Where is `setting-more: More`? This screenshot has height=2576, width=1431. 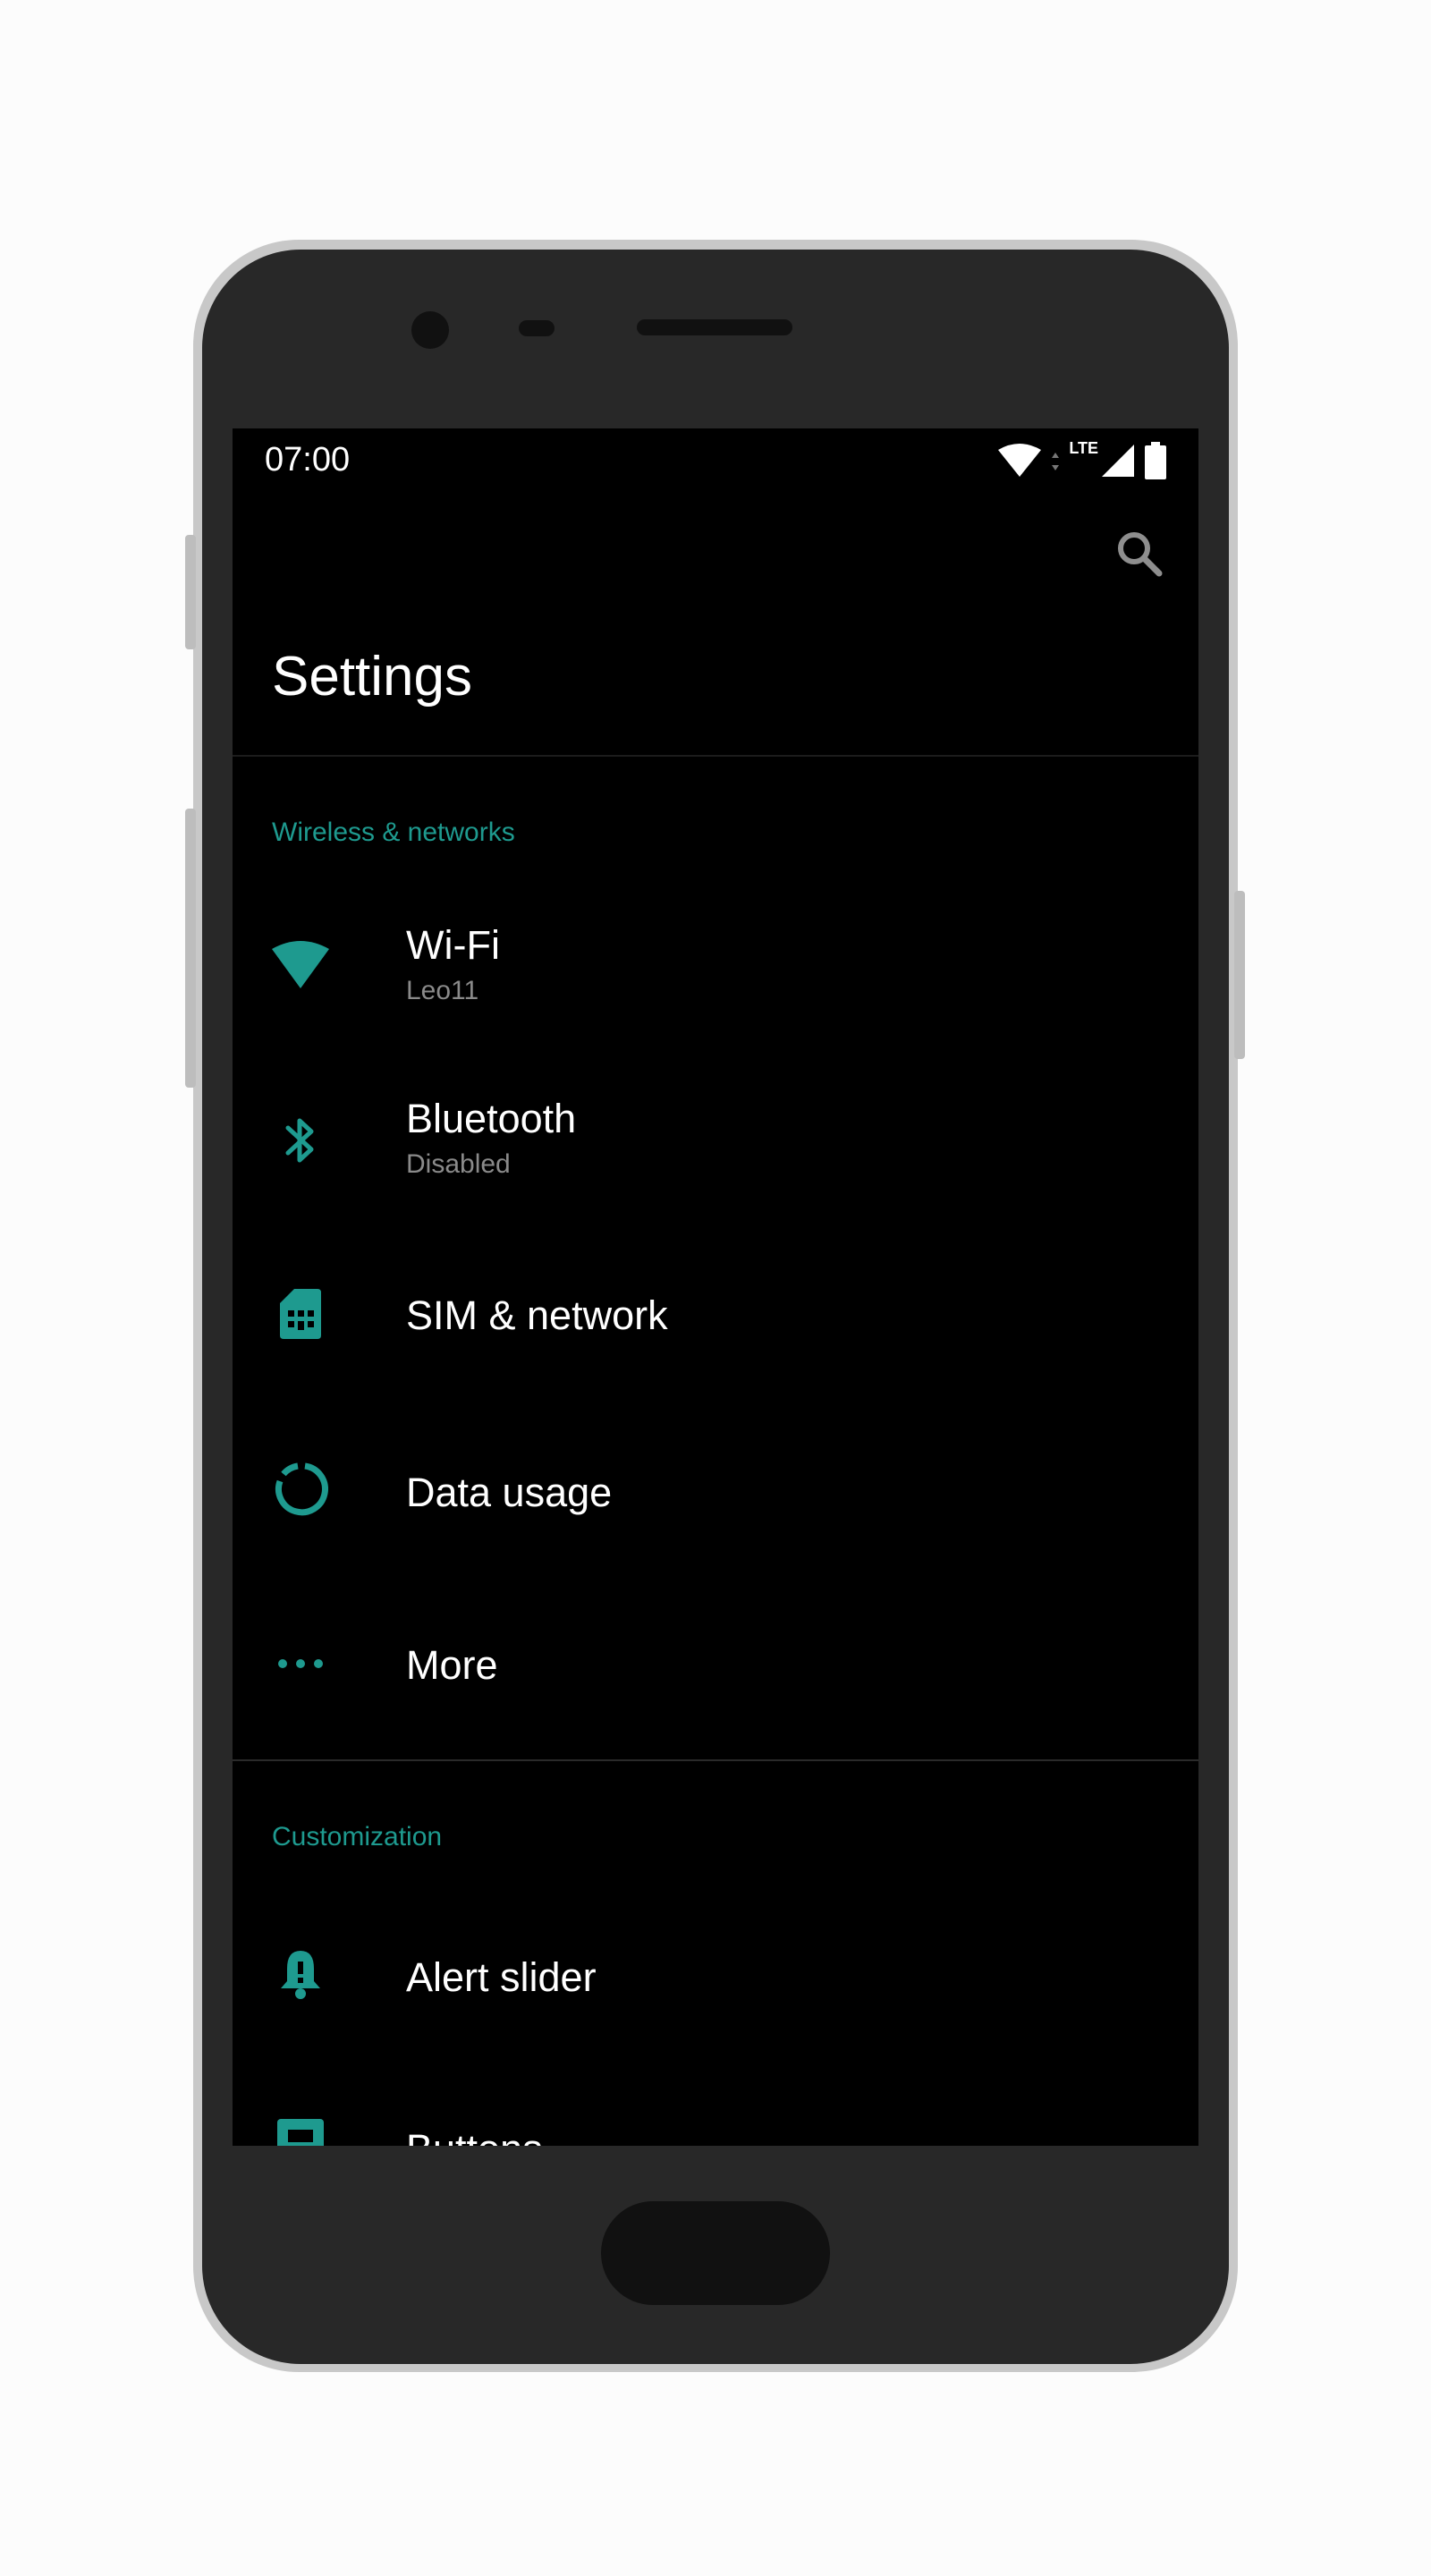
setting-more: More is located at coordinates (716, 1664).